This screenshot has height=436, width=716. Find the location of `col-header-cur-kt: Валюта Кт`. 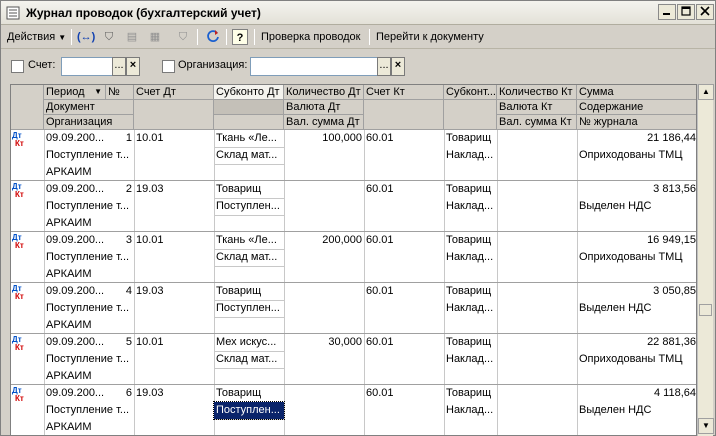

col-header-cur-kt: Валюта Кт is located at coordinates (537, 107).